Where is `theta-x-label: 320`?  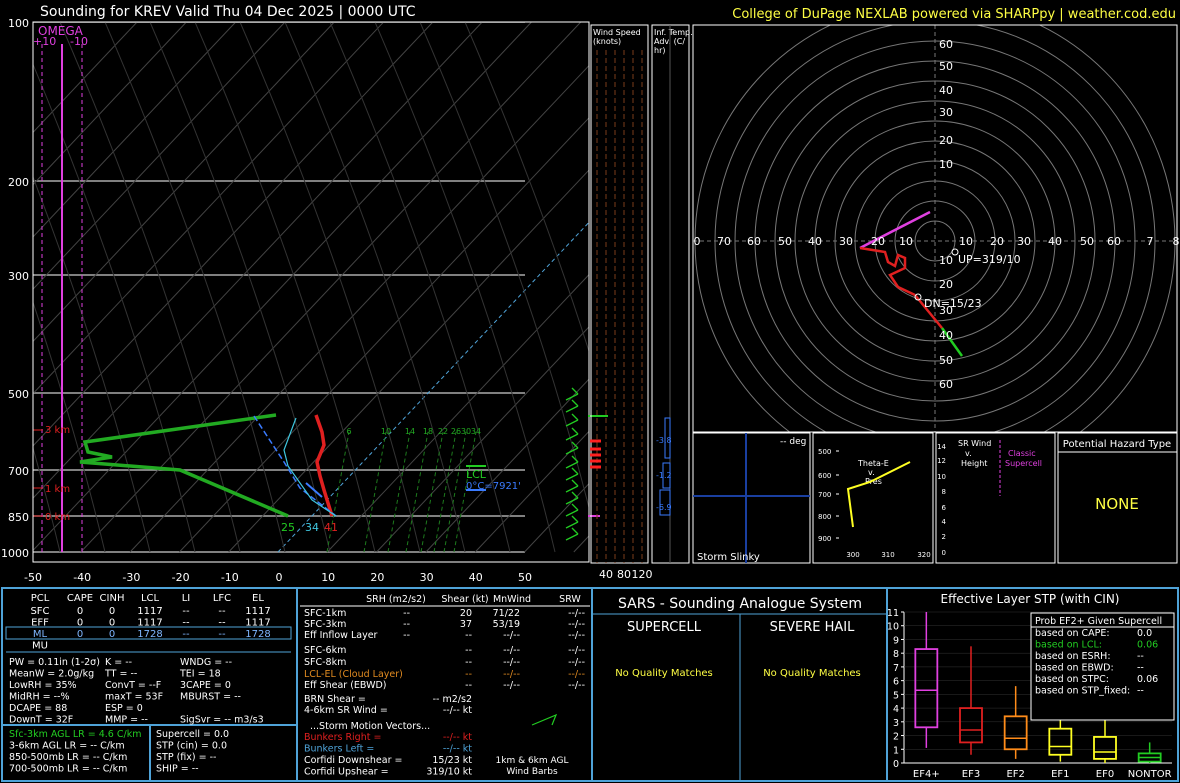 theta-x-label: 320 is located at coordinates (923, 555).